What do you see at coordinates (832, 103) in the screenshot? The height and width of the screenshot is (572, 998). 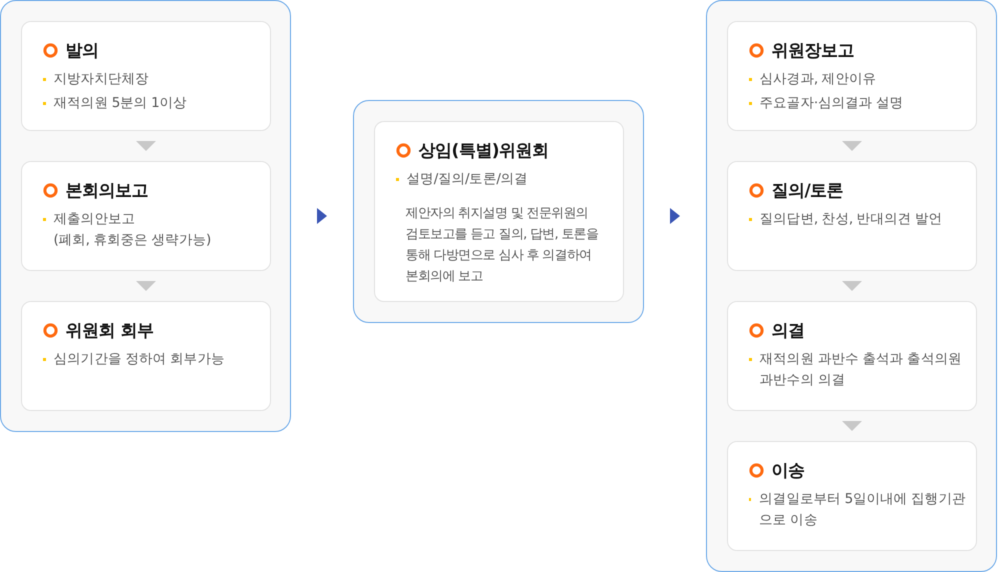 I see `step-text: 주요골자·심의결과 설명` at bounding box center [832, 103].